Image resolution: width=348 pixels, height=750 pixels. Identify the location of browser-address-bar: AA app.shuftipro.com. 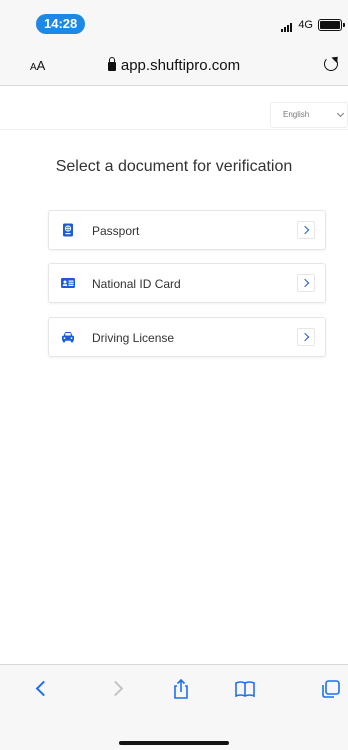
(174, 66).